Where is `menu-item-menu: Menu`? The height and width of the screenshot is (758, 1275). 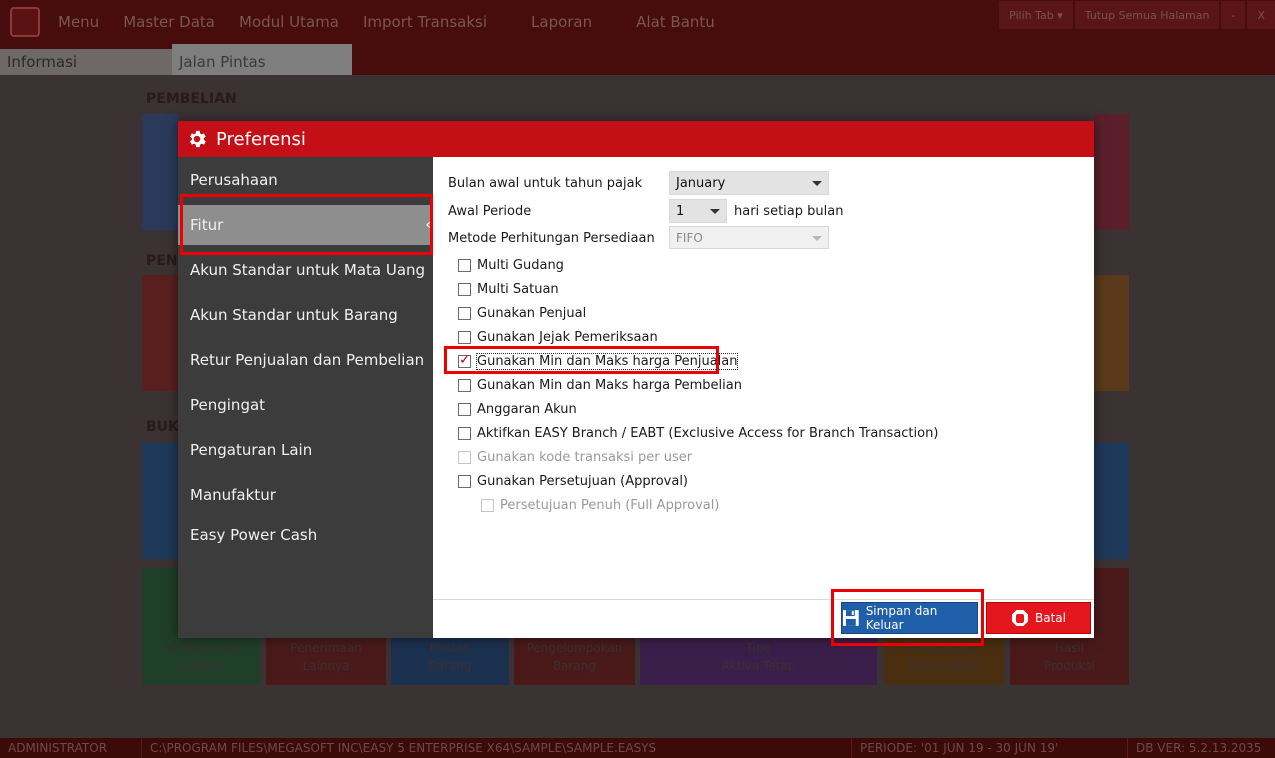
menu-item-menu: Menu is located at coordinates (78, 22).